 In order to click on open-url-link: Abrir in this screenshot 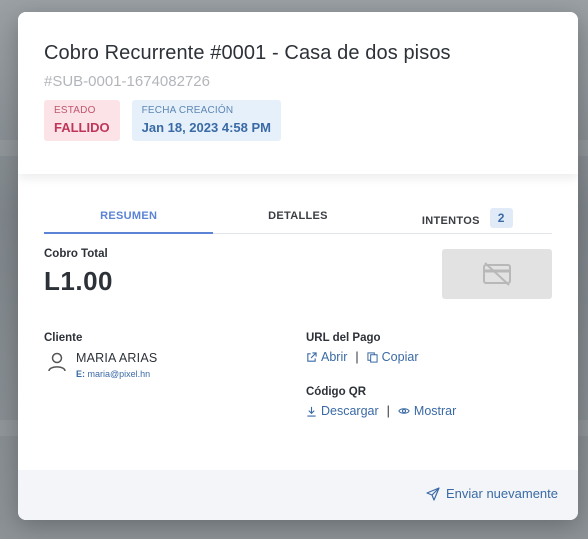, I will do `click(326, 357)`.